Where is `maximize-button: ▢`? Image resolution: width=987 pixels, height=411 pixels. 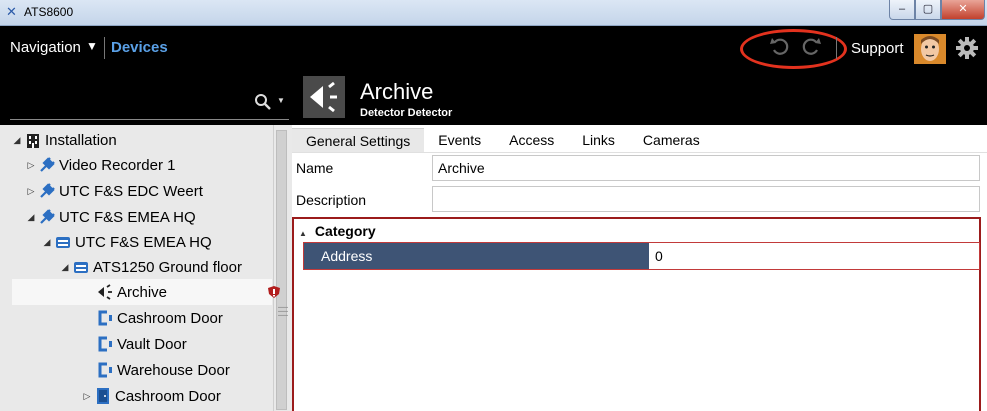
maximize-button: ▢ is located at coordinates (928, 10).